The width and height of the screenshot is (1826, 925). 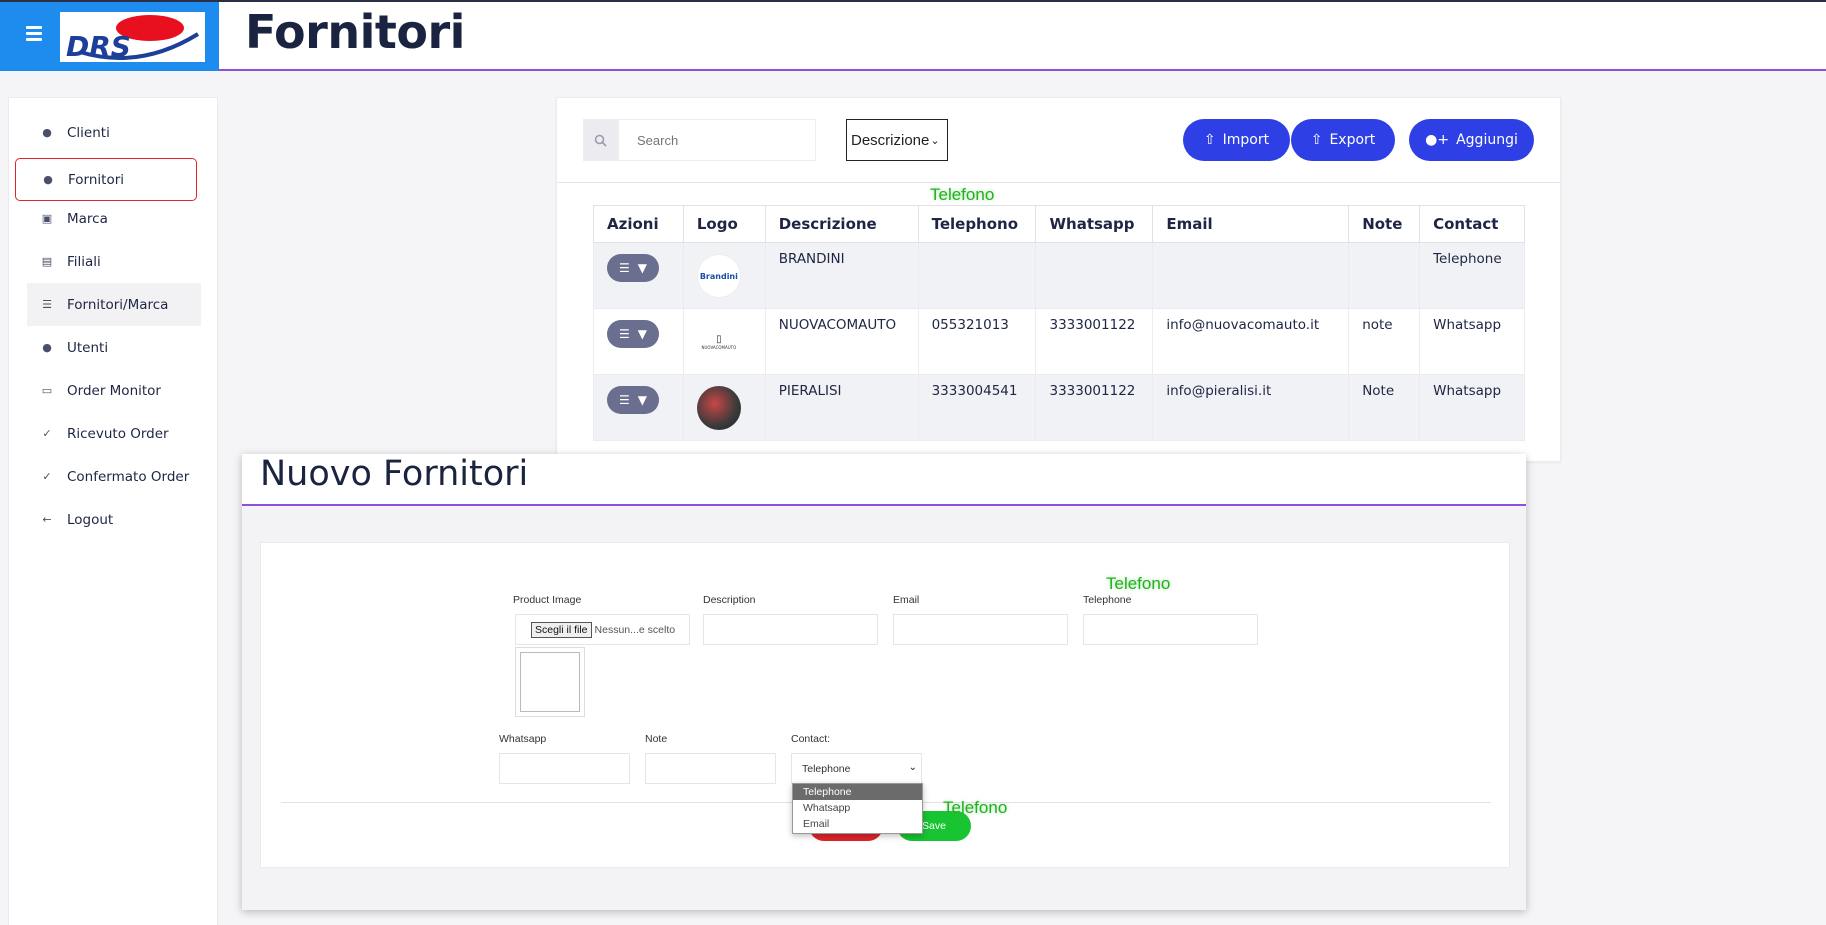 I want to click on sidebar-item-utenti: ● Utenti, so click(x=114, y=347).